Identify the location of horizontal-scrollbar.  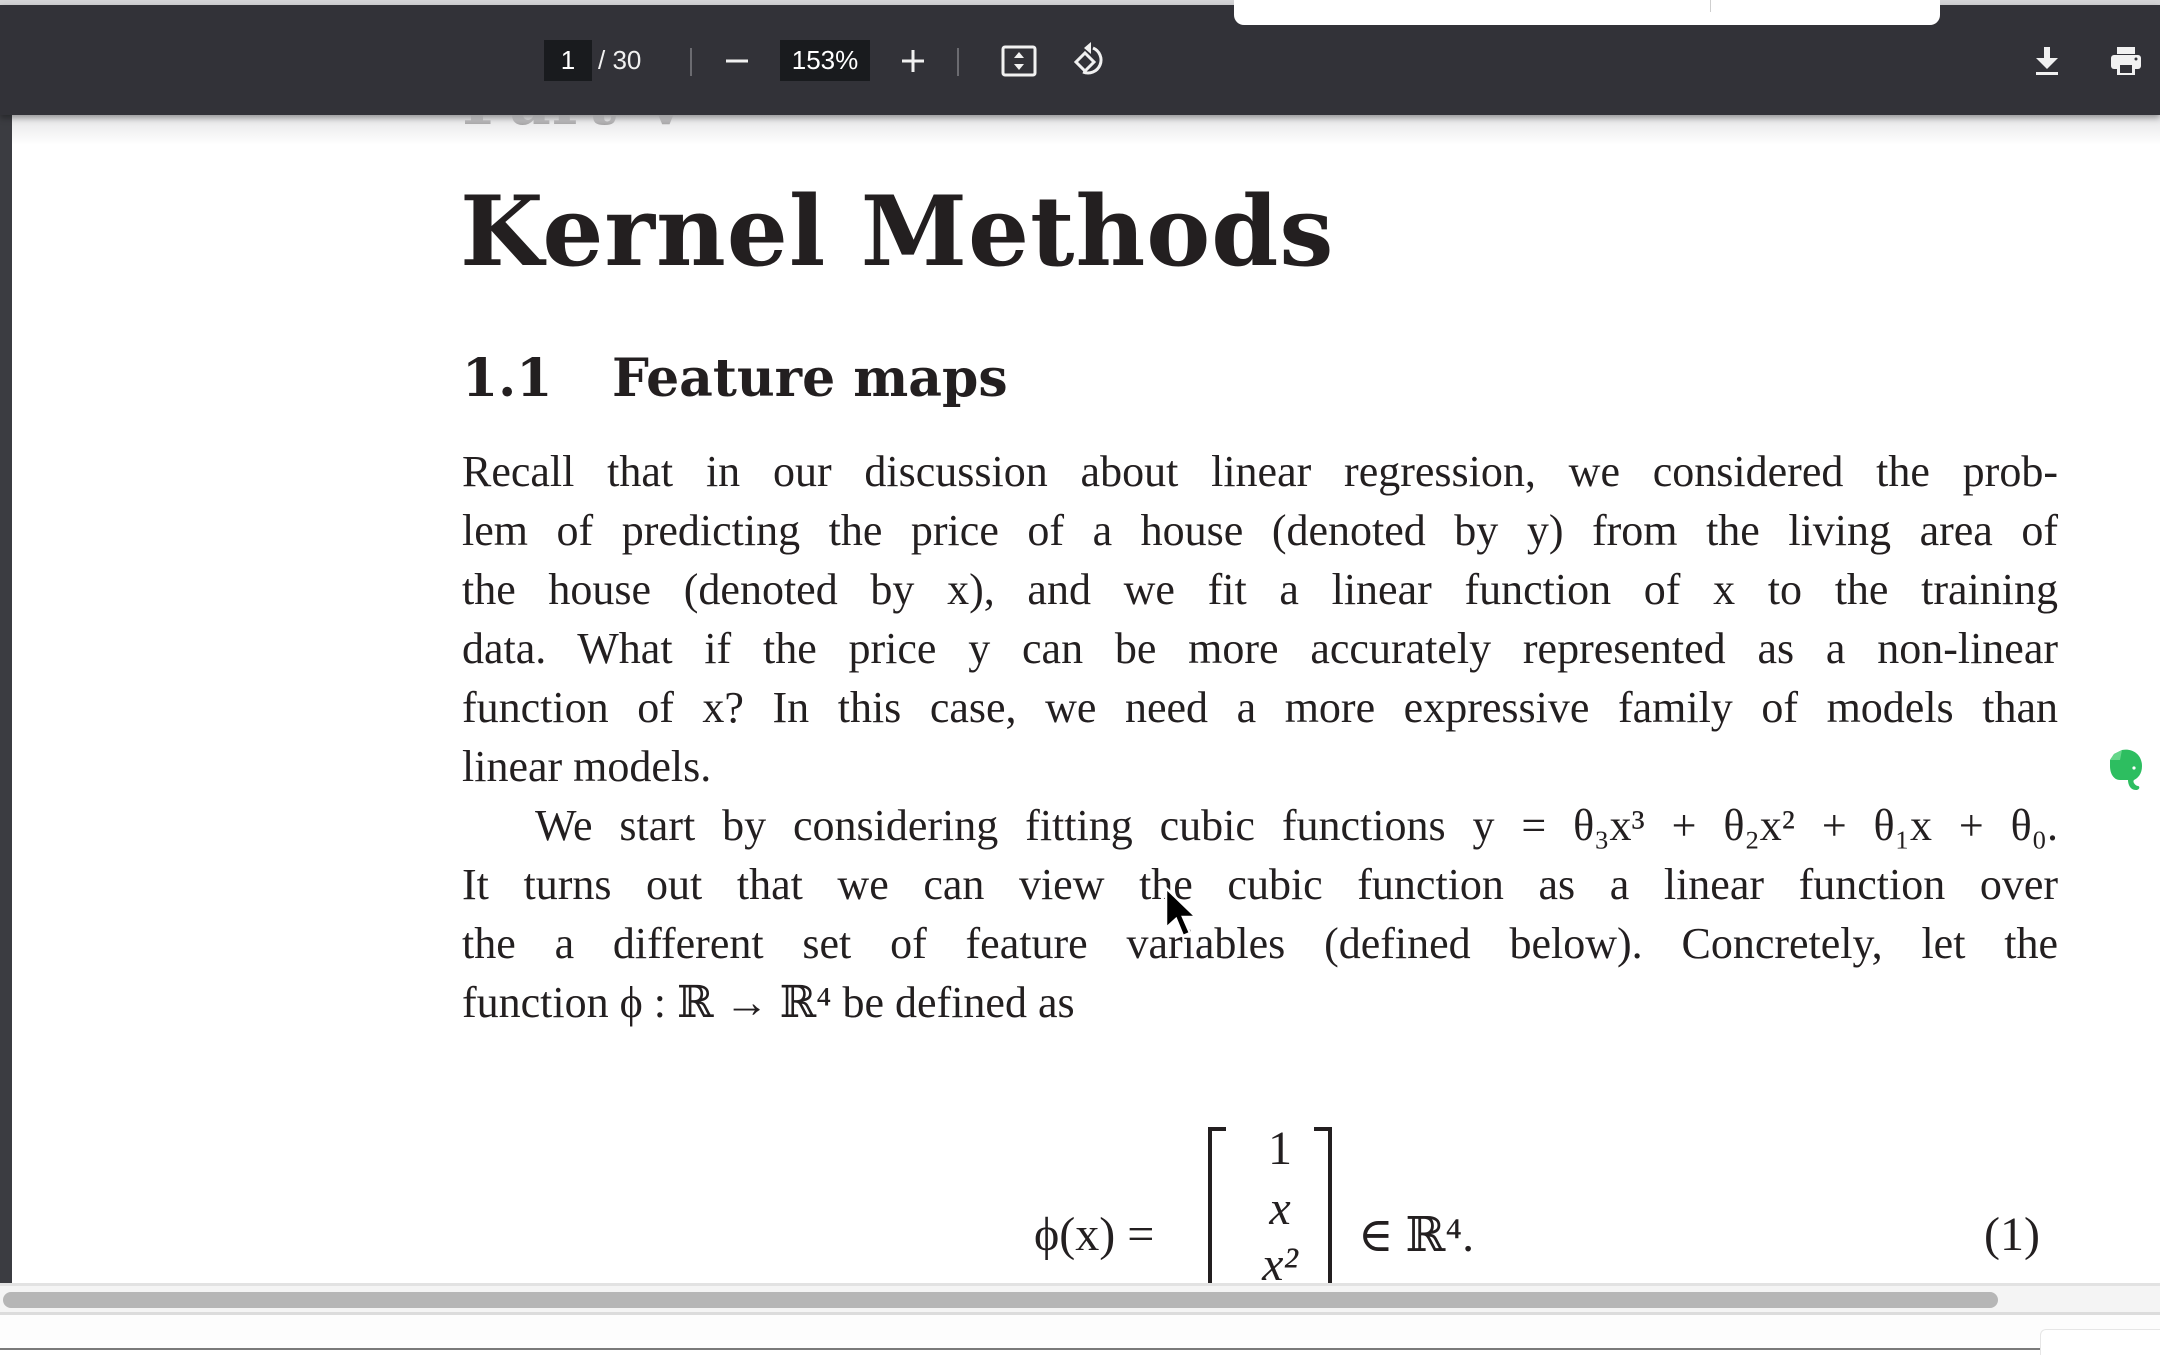
(1080, 1299).